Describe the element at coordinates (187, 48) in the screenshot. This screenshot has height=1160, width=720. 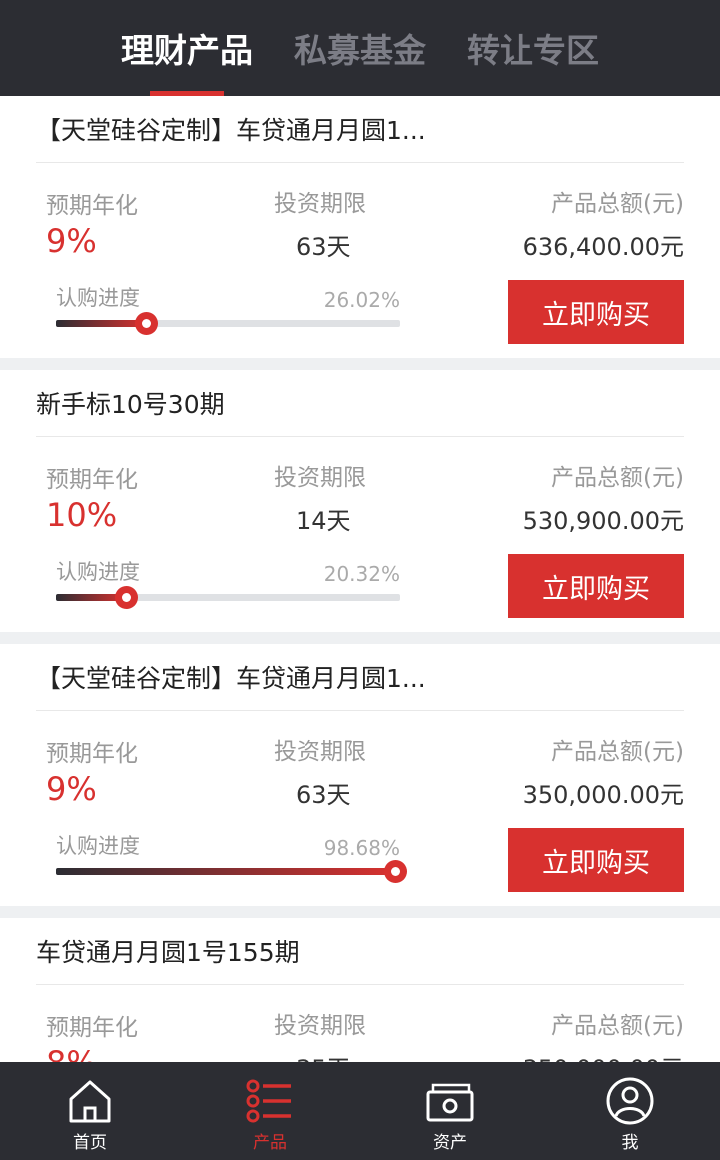
I see `tab-wealth-products: 理财产品` at that location.